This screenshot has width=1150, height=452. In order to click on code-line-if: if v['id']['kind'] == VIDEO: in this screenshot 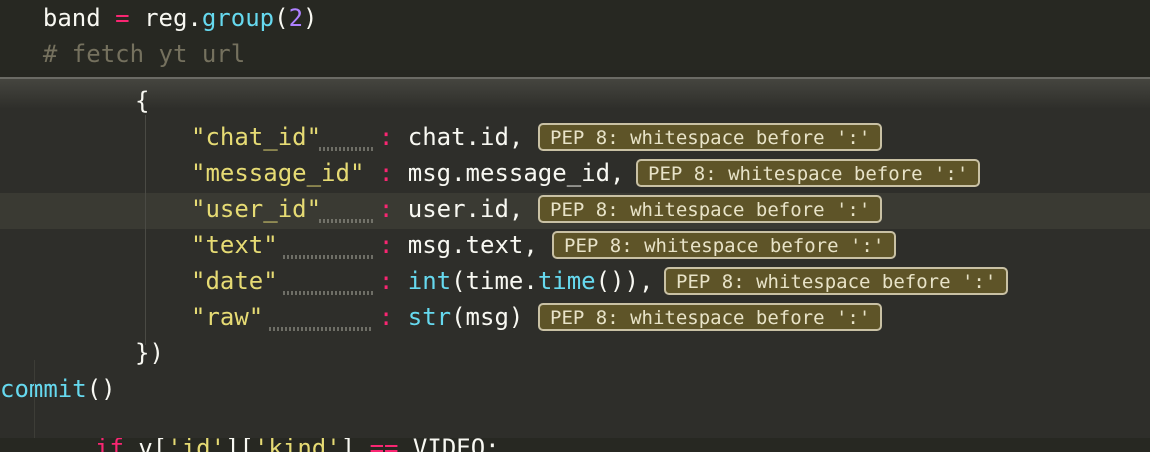, I will do `click(297, 445)`.